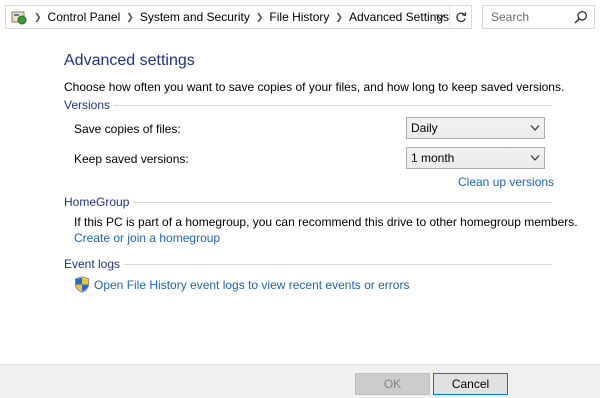  Describe the element at coordinates (19, 17) in the screenshot. I see `control-panel-icon` at that location.